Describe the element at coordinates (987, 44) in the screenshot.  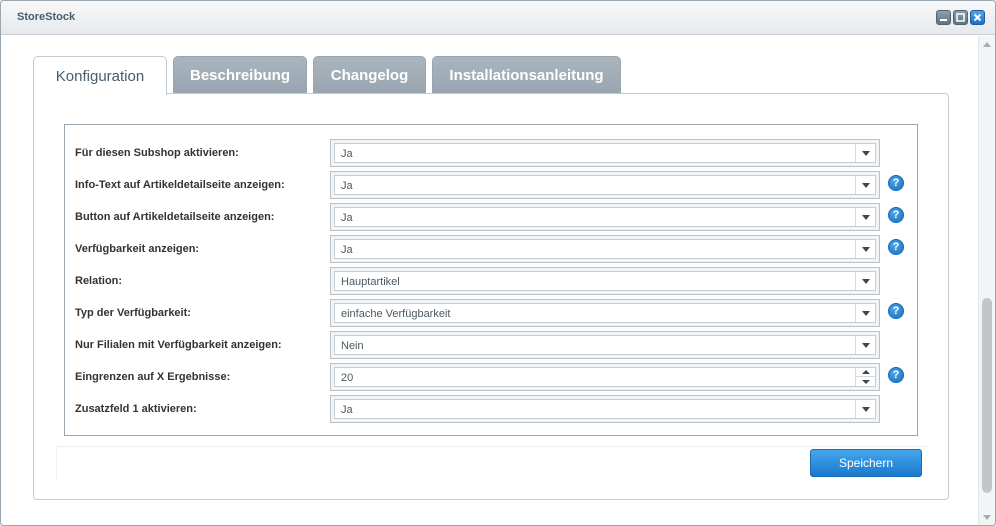
I see `scroll-up-icon` at that location.